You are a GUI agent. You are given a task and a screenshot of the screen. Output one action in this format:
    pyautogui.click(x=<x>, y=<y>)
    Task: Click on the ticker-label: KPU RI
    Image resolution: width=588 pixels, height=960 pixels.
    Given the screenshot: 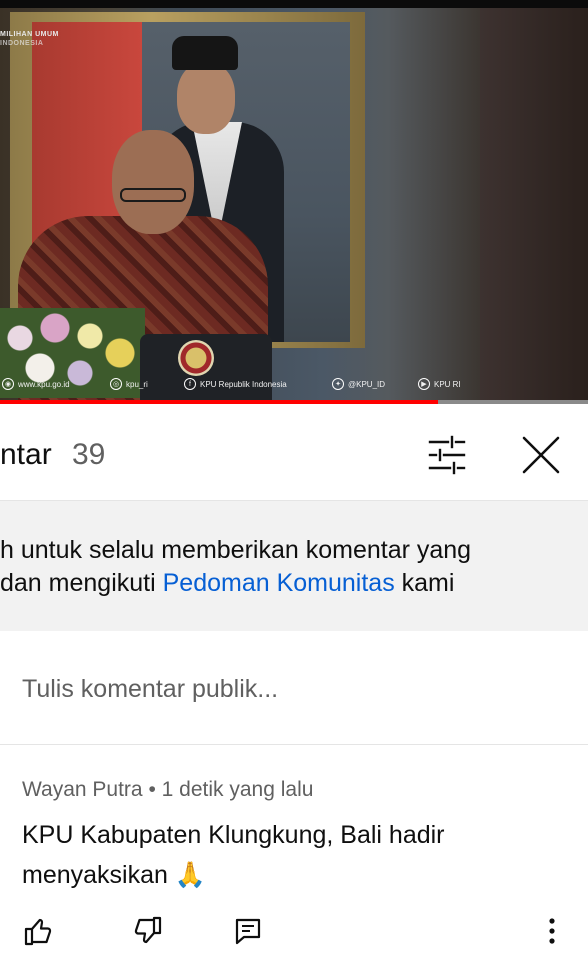 What is the action you would take?
    pyautogui.click(x=447, y=384)
    